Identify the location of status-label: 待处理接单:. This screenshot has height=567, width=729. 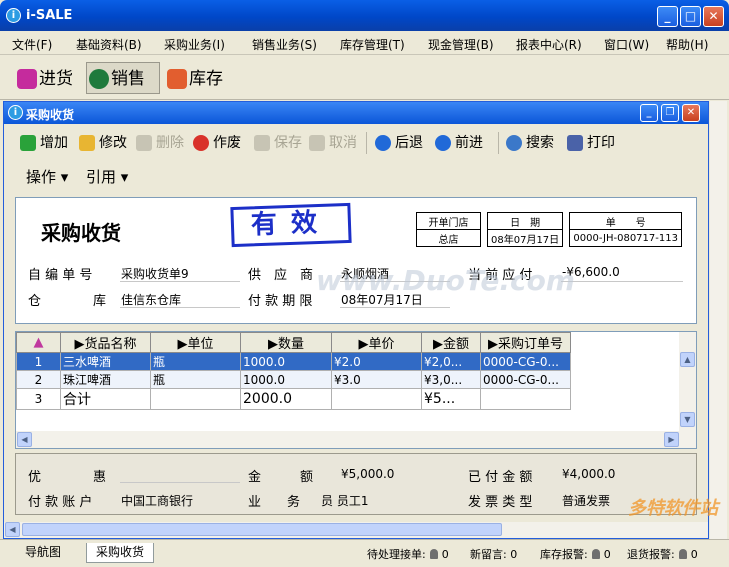
(396, 554).